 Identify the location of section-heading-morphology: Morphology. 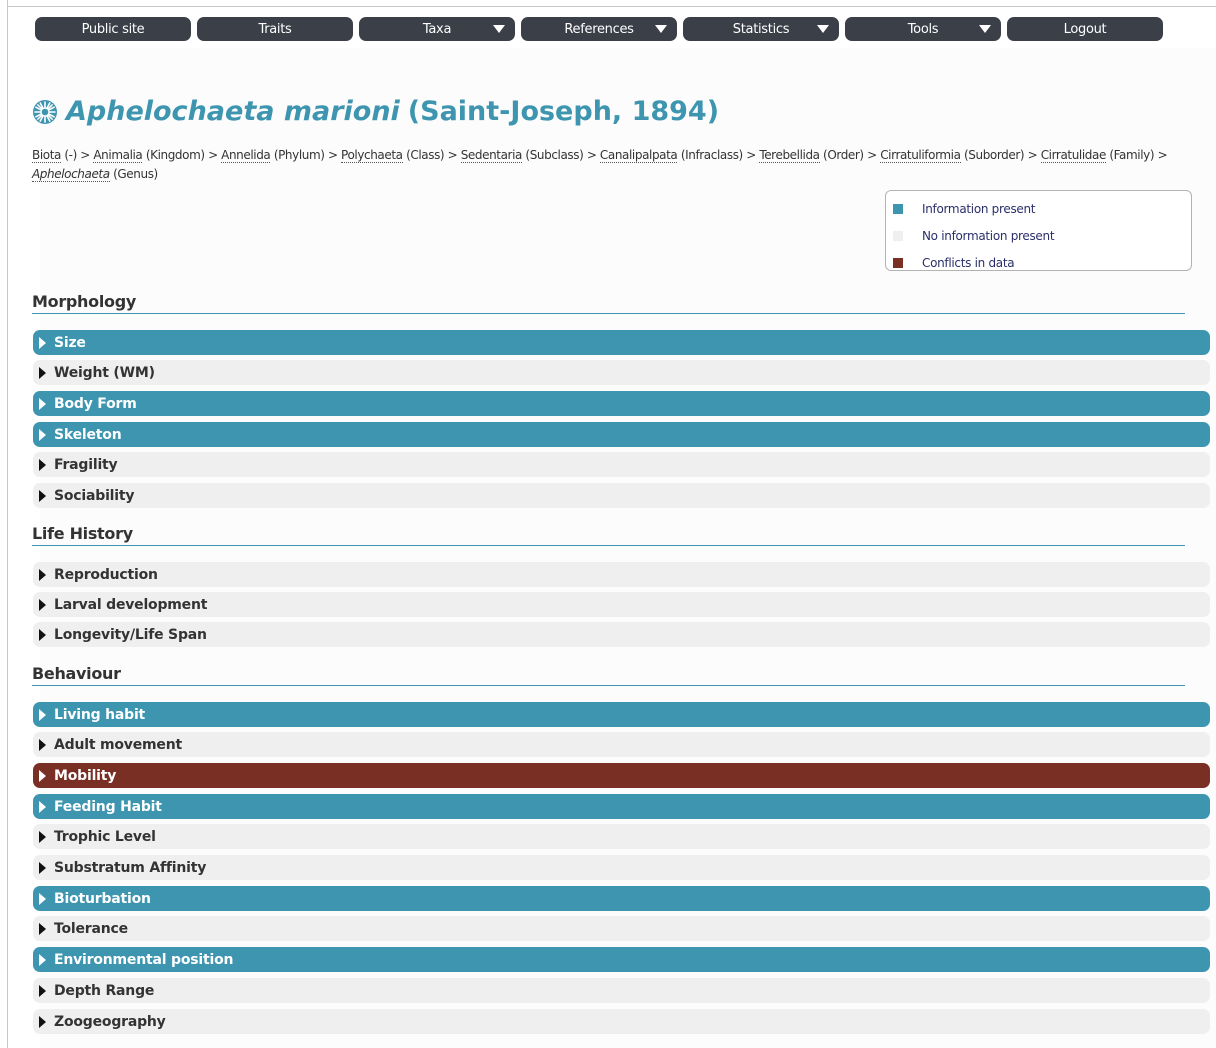
(84, 301).